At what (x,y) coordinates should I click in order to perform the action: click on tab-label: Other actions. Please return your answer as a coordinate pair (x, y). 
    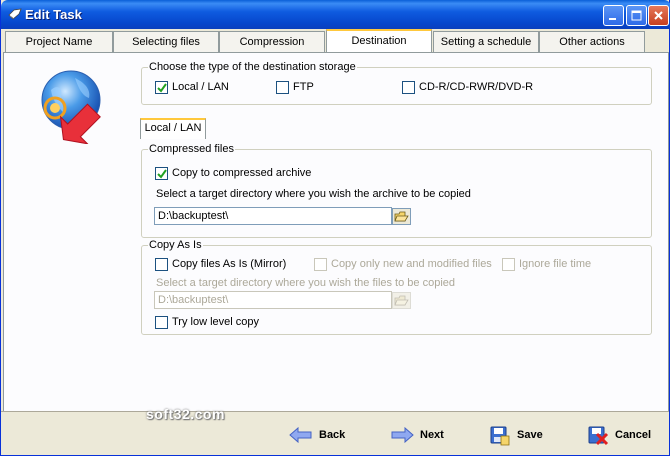
    Looking at the image, I should click on (592, 42).